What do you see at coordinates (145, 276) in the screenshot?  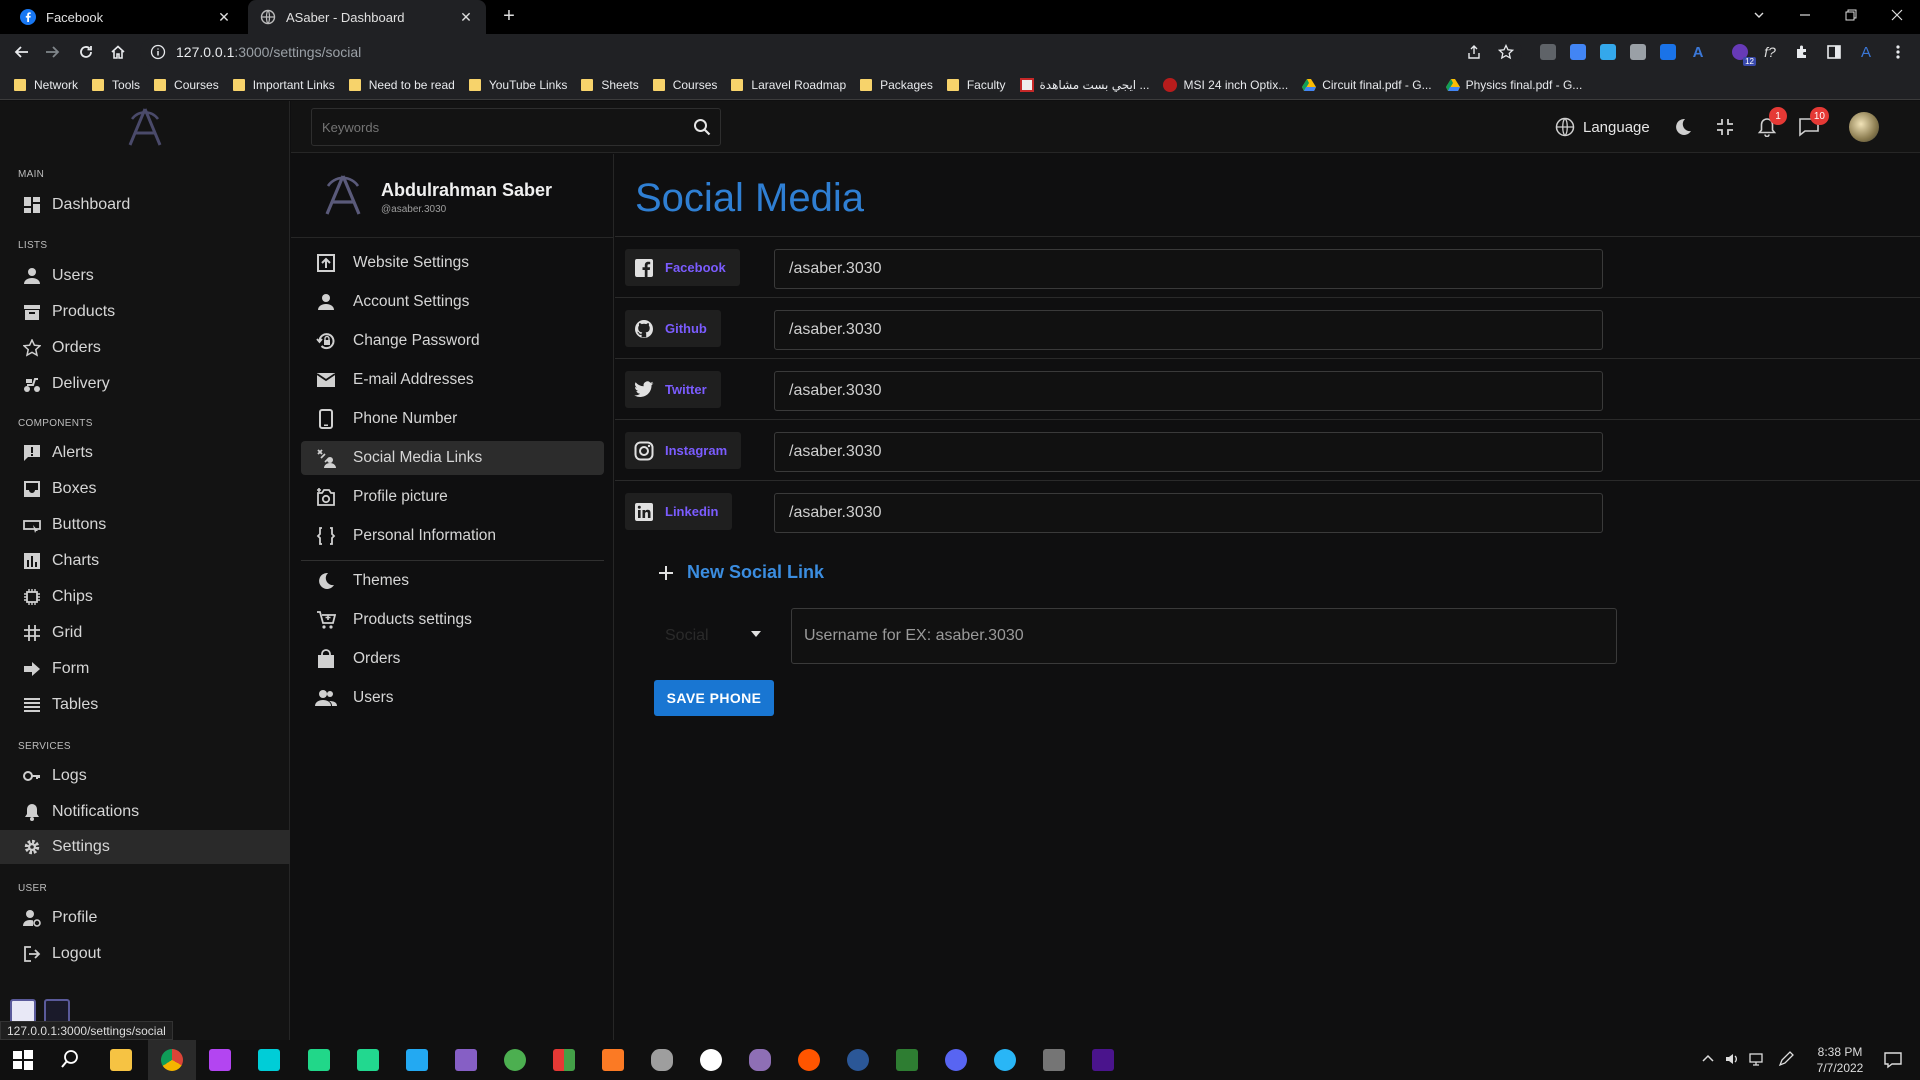 I see `sidebar-item-users: Users` at bounding box center [145, 276].